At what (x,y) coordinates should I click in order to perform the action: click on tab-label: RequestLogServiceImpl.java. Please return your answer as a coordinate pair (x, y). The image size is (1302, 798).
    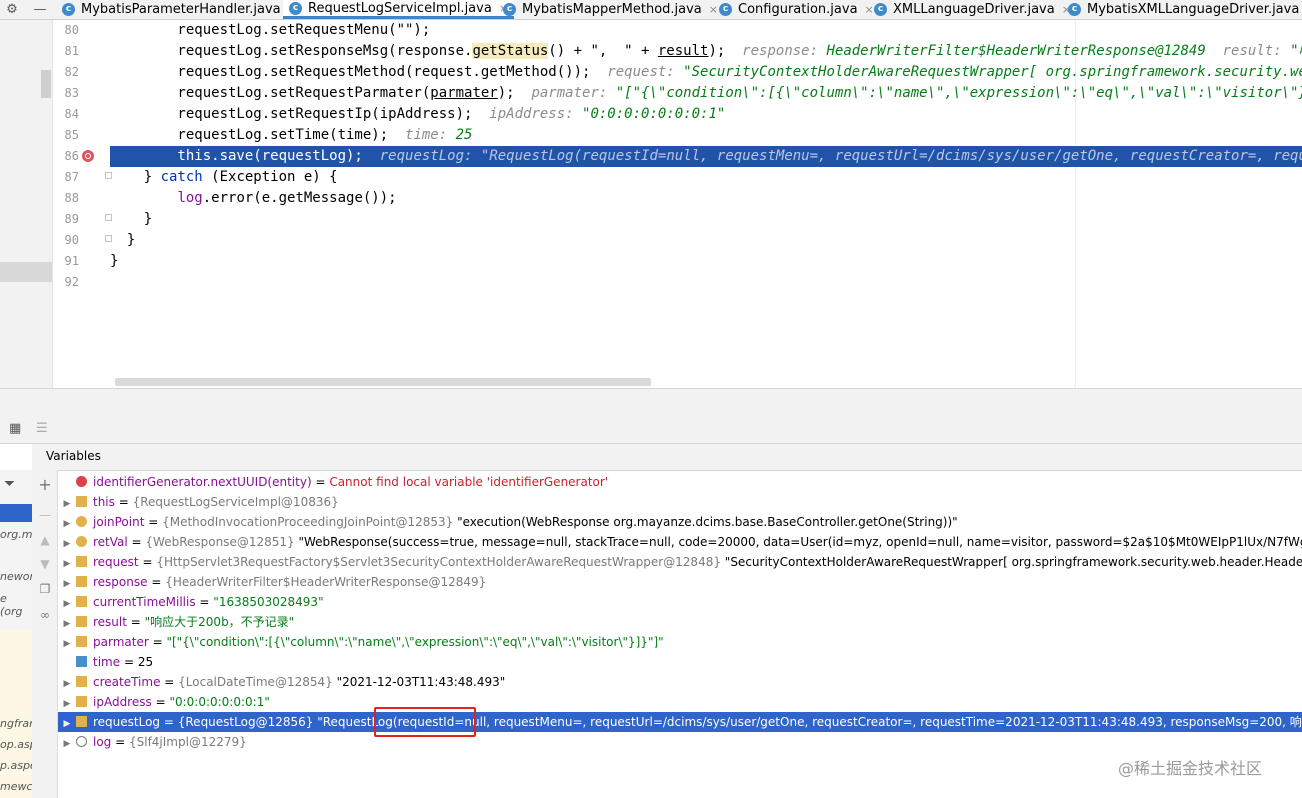
    Looking at the image, I should click on (400, 8).